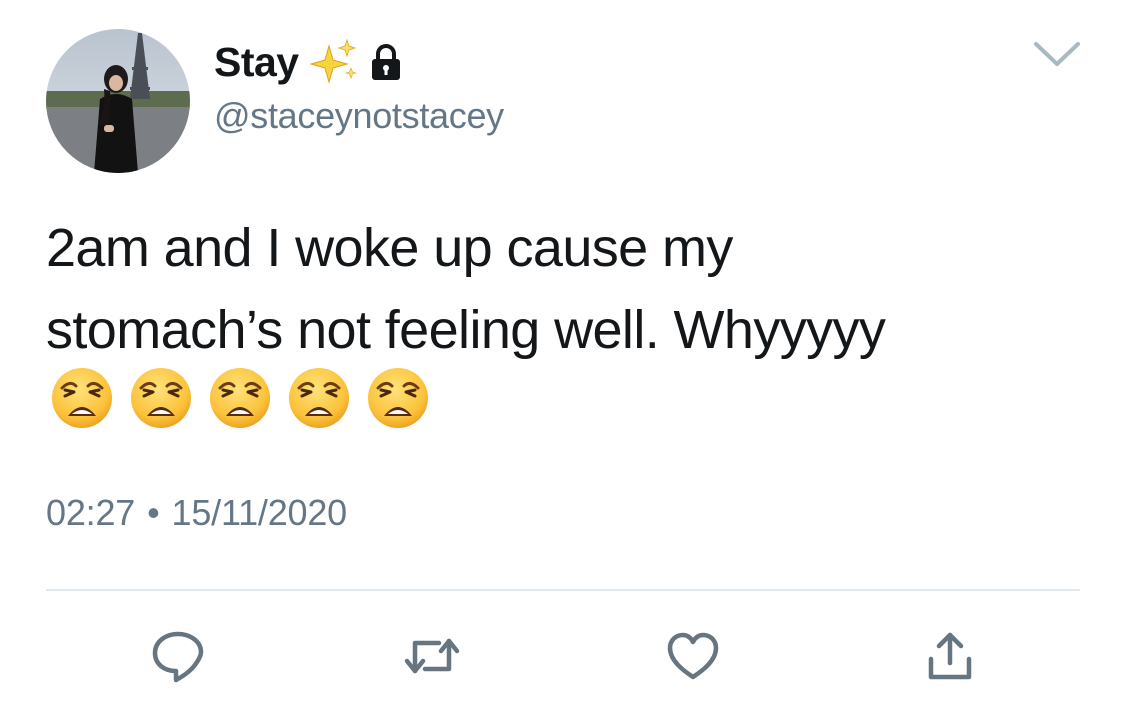  I want to click on tweet-time: 02:27, so click(91, 512).